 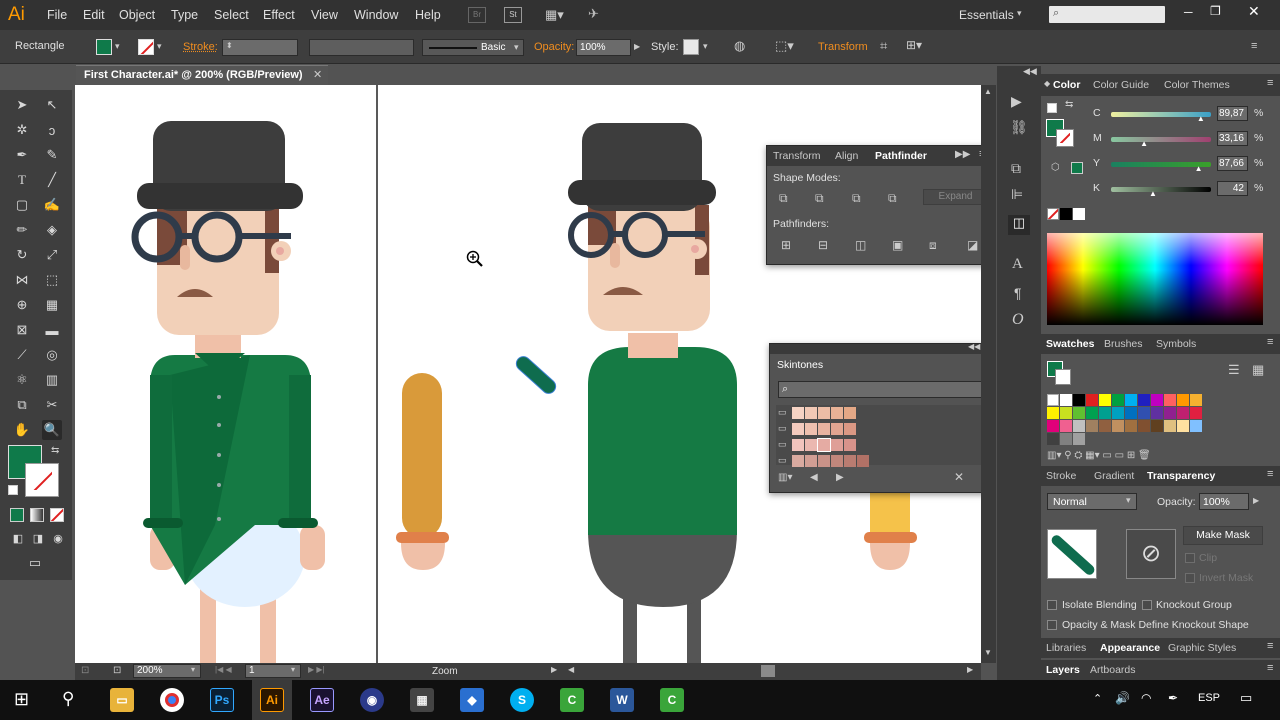 What do you see at coordinates (1069, 104) in the screenshot?
I see `swap-colors-icon: ⇆` at bounding box center [1069, 104].